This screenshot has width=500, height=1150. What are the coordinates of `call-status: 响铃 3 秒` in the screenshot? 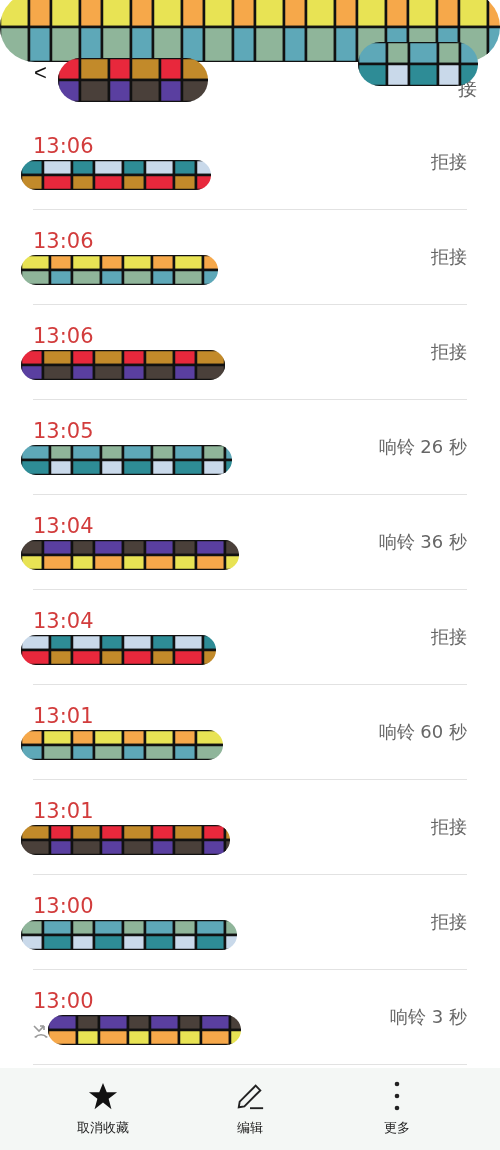 It's located at (428, 1017).